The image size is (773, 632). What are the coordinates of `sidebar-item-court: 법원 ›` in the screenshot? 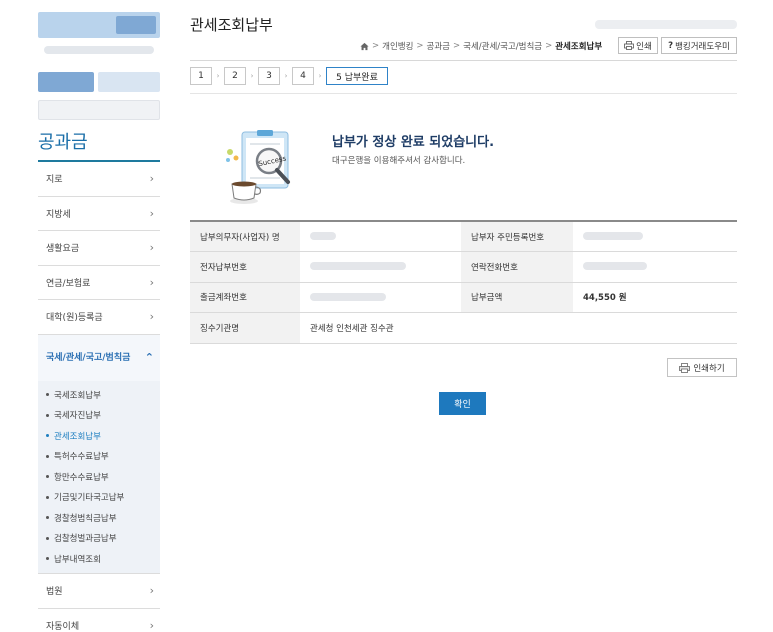 It's located at (99, 591).